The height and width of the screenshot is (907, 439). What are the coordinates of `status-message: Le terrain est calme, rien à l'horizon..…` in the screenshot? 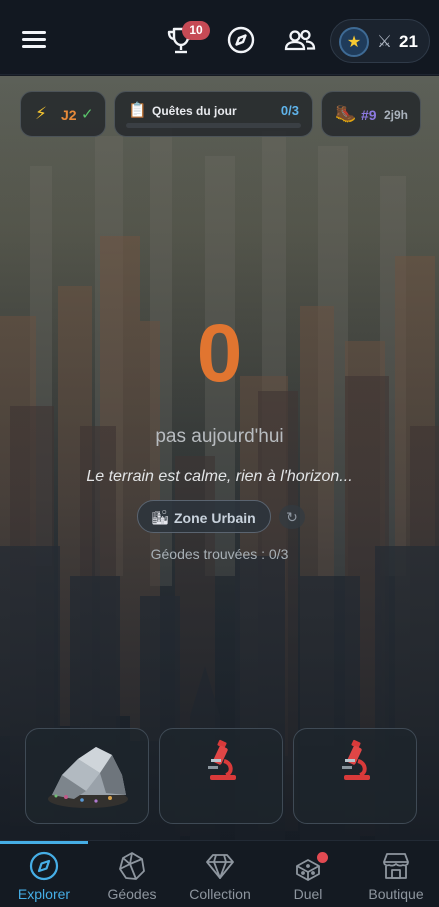 It's located at (219, 476).